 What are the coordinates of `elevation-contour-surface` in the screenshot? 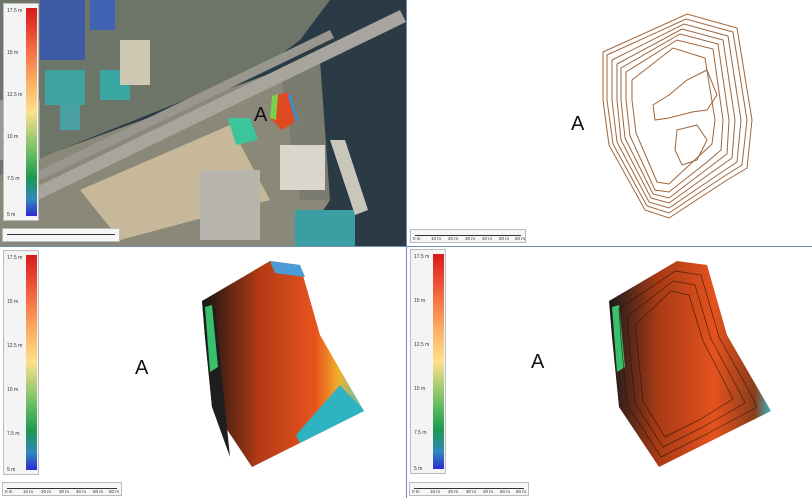 It's located at (690, 364).